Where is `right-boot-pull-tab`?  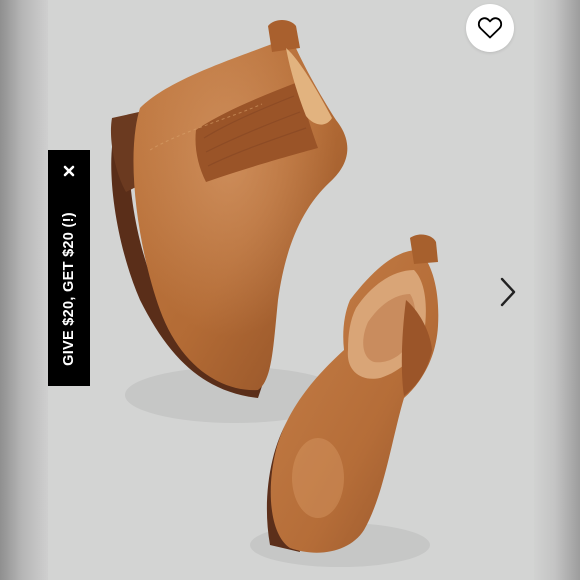
right-boot-pull-tab is located at coordinates (424, 249).